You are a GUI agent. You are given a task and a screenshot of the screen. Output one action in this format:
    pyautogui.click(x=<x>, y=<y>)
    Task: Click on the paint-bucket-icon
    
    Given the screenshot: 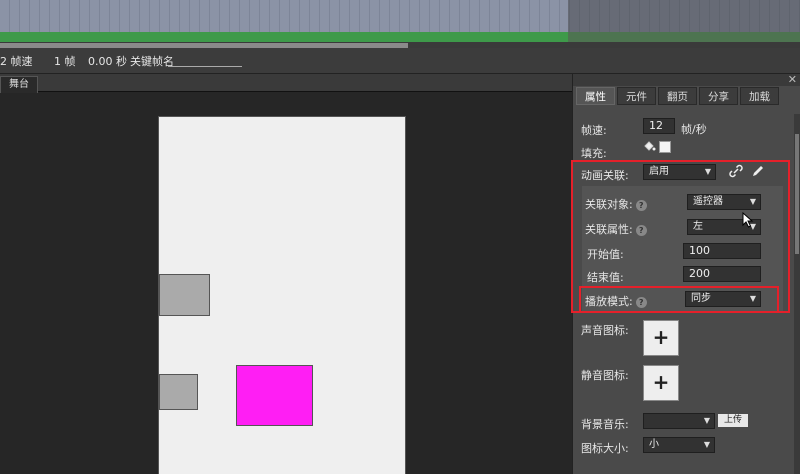 What is the action you would take?
    pyautogui.click(x=649, y=146)
    